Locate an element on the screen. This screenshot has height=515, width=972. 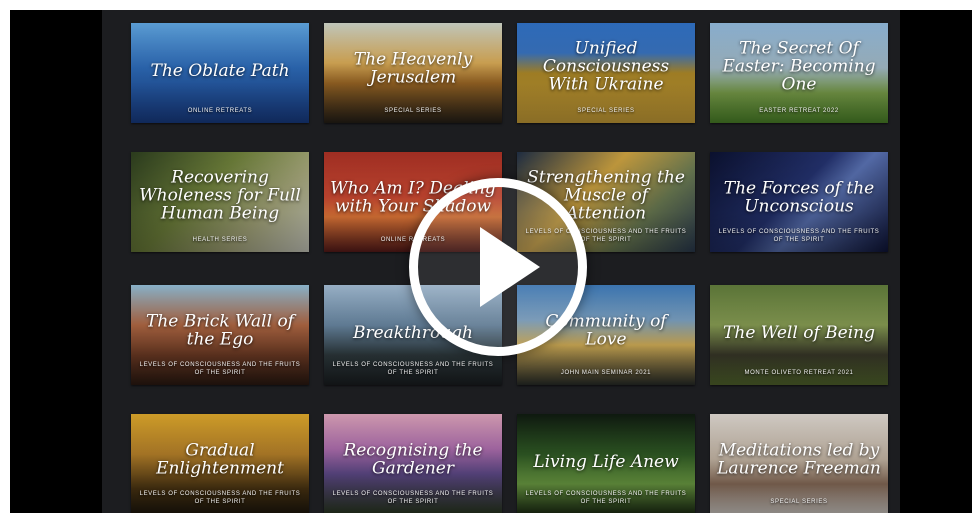
tile-title: Recognising the Gardener is located at coordinates (413, 459).